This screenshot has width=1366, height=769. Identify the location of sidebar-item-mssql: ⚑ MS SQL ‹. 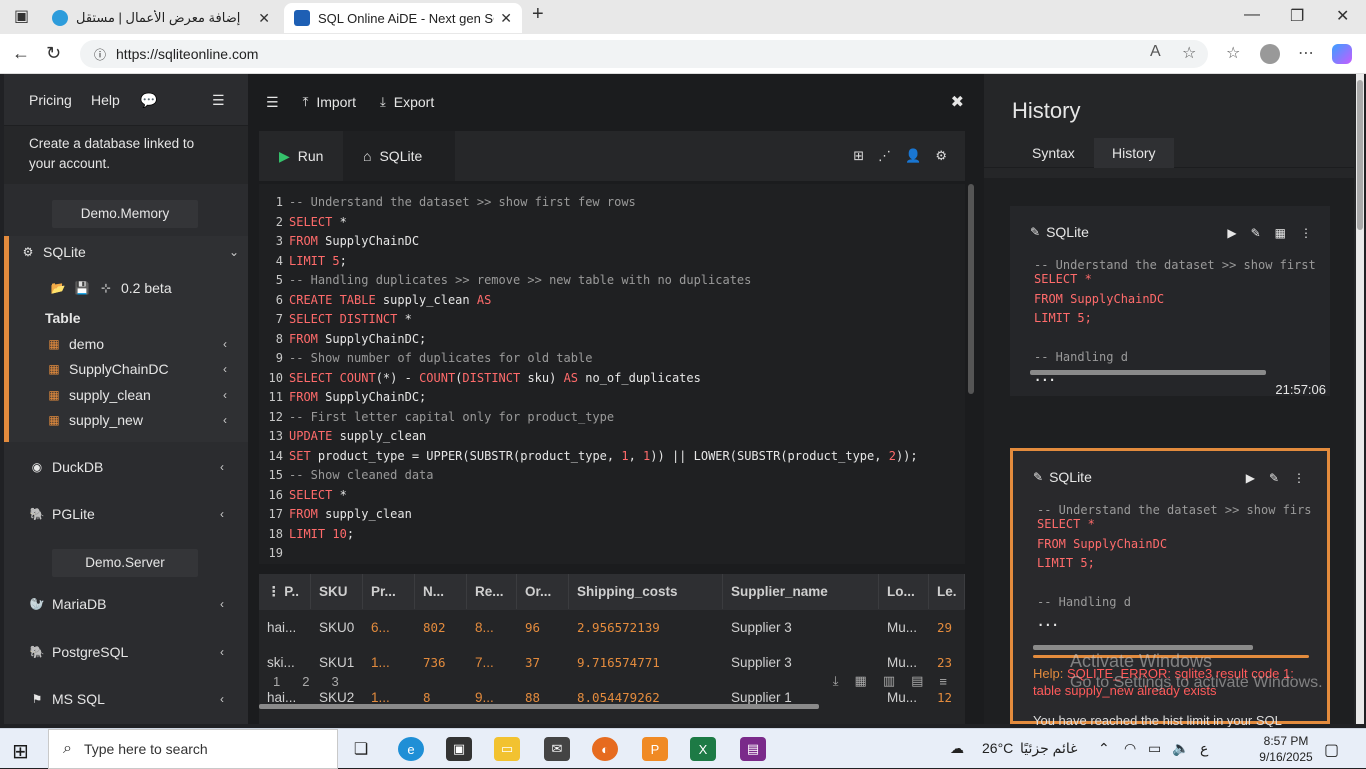
(133, 699).